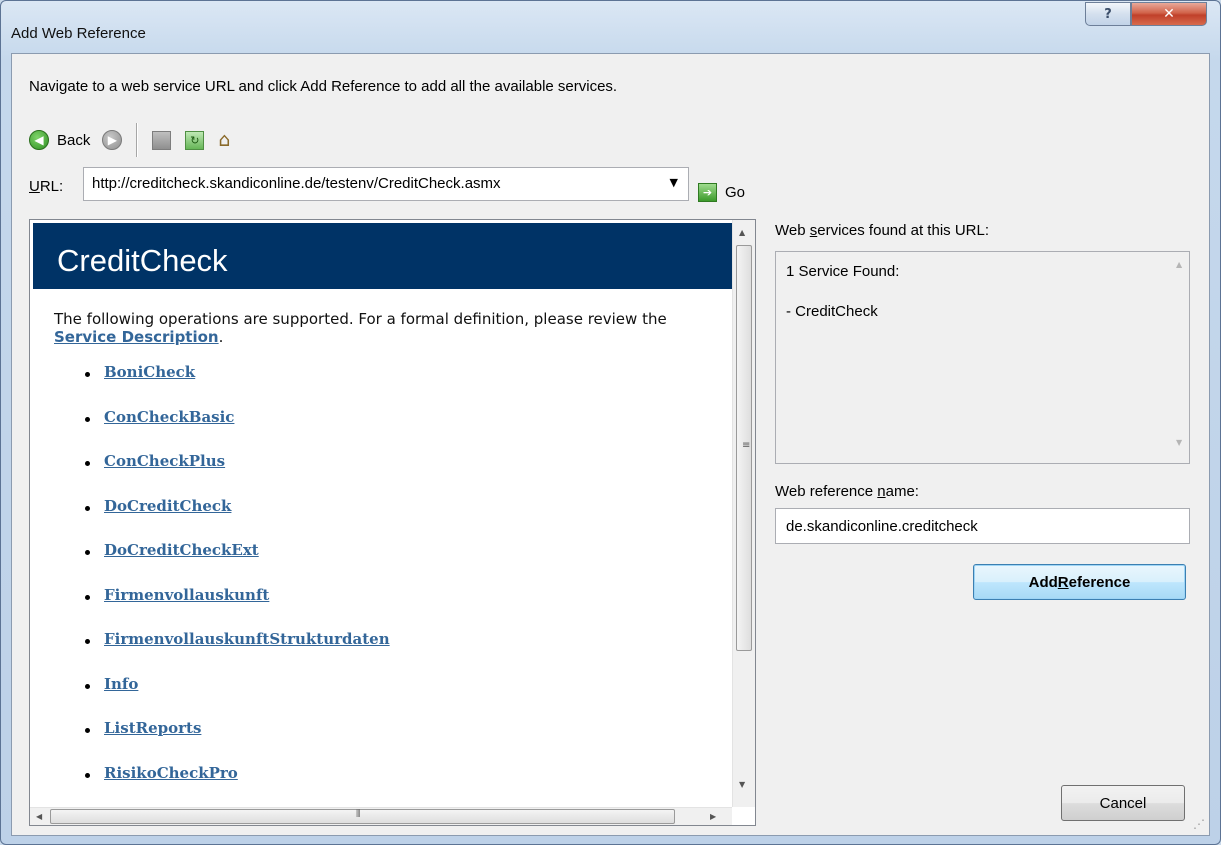  What do you see at coordinates (222, 786) in the screenshot?
I see `operation-list-item: RisikoCheckPro` at bounding box center [222, 786].